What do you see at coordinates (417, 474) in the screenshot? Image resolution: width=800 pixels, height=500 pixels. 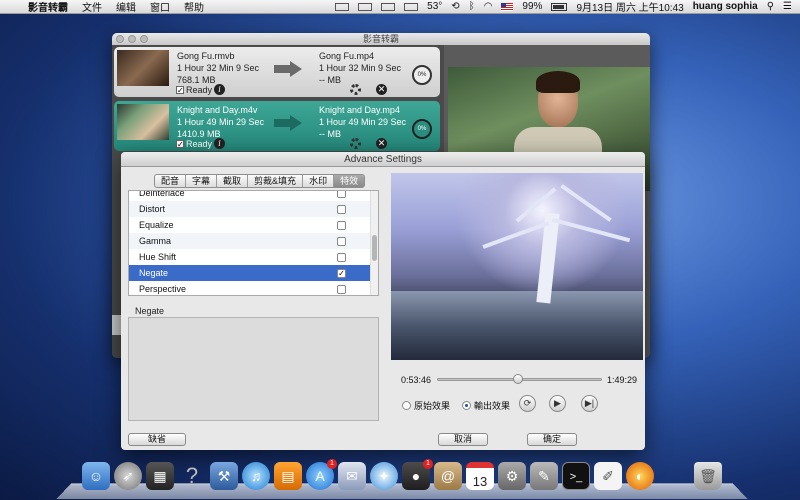 I see `facetime-icon: ● 1` at bounding box center [417, 474].